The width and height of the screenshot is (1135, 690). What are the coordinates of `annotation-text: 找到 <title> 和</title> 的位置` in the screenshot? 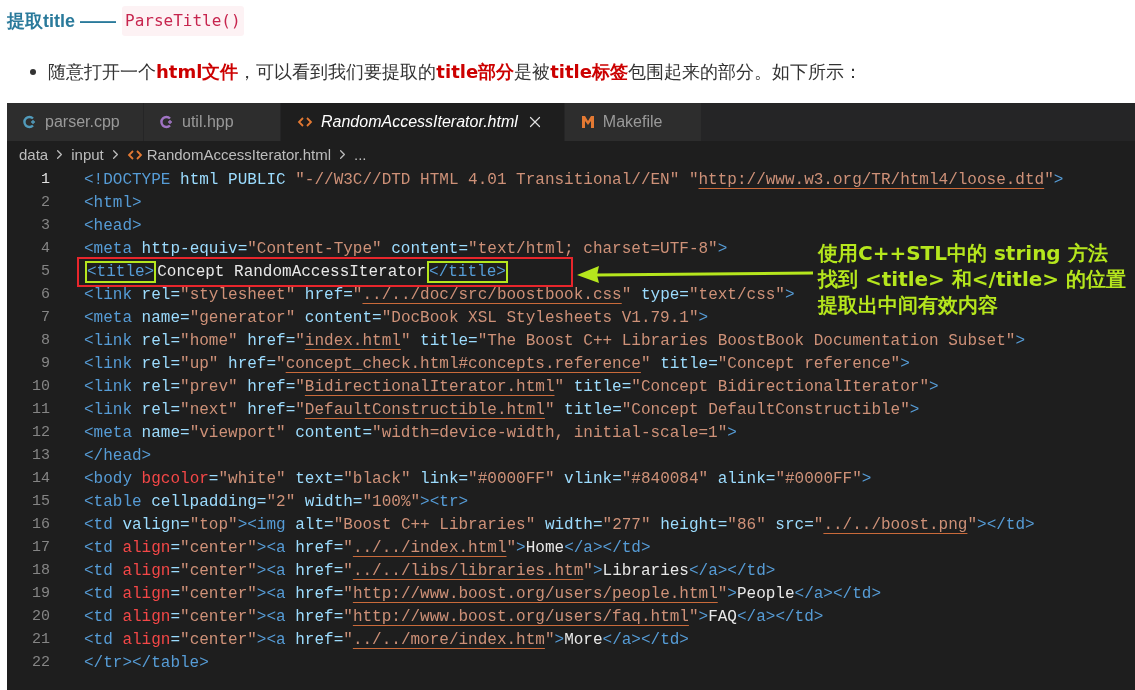 It's located at (972, 279).